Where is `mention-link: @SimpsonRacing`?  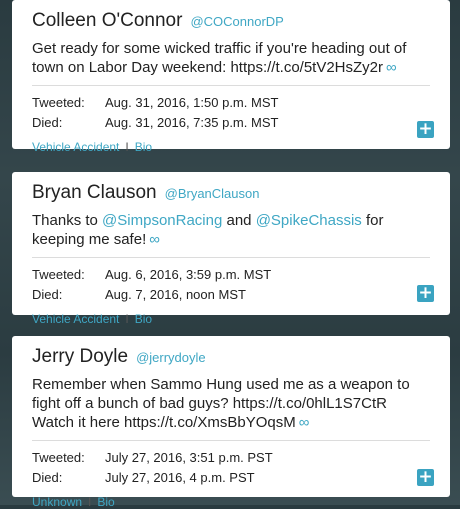
mention-link: @SimpsonRacing is located at coordinates (162, 220).